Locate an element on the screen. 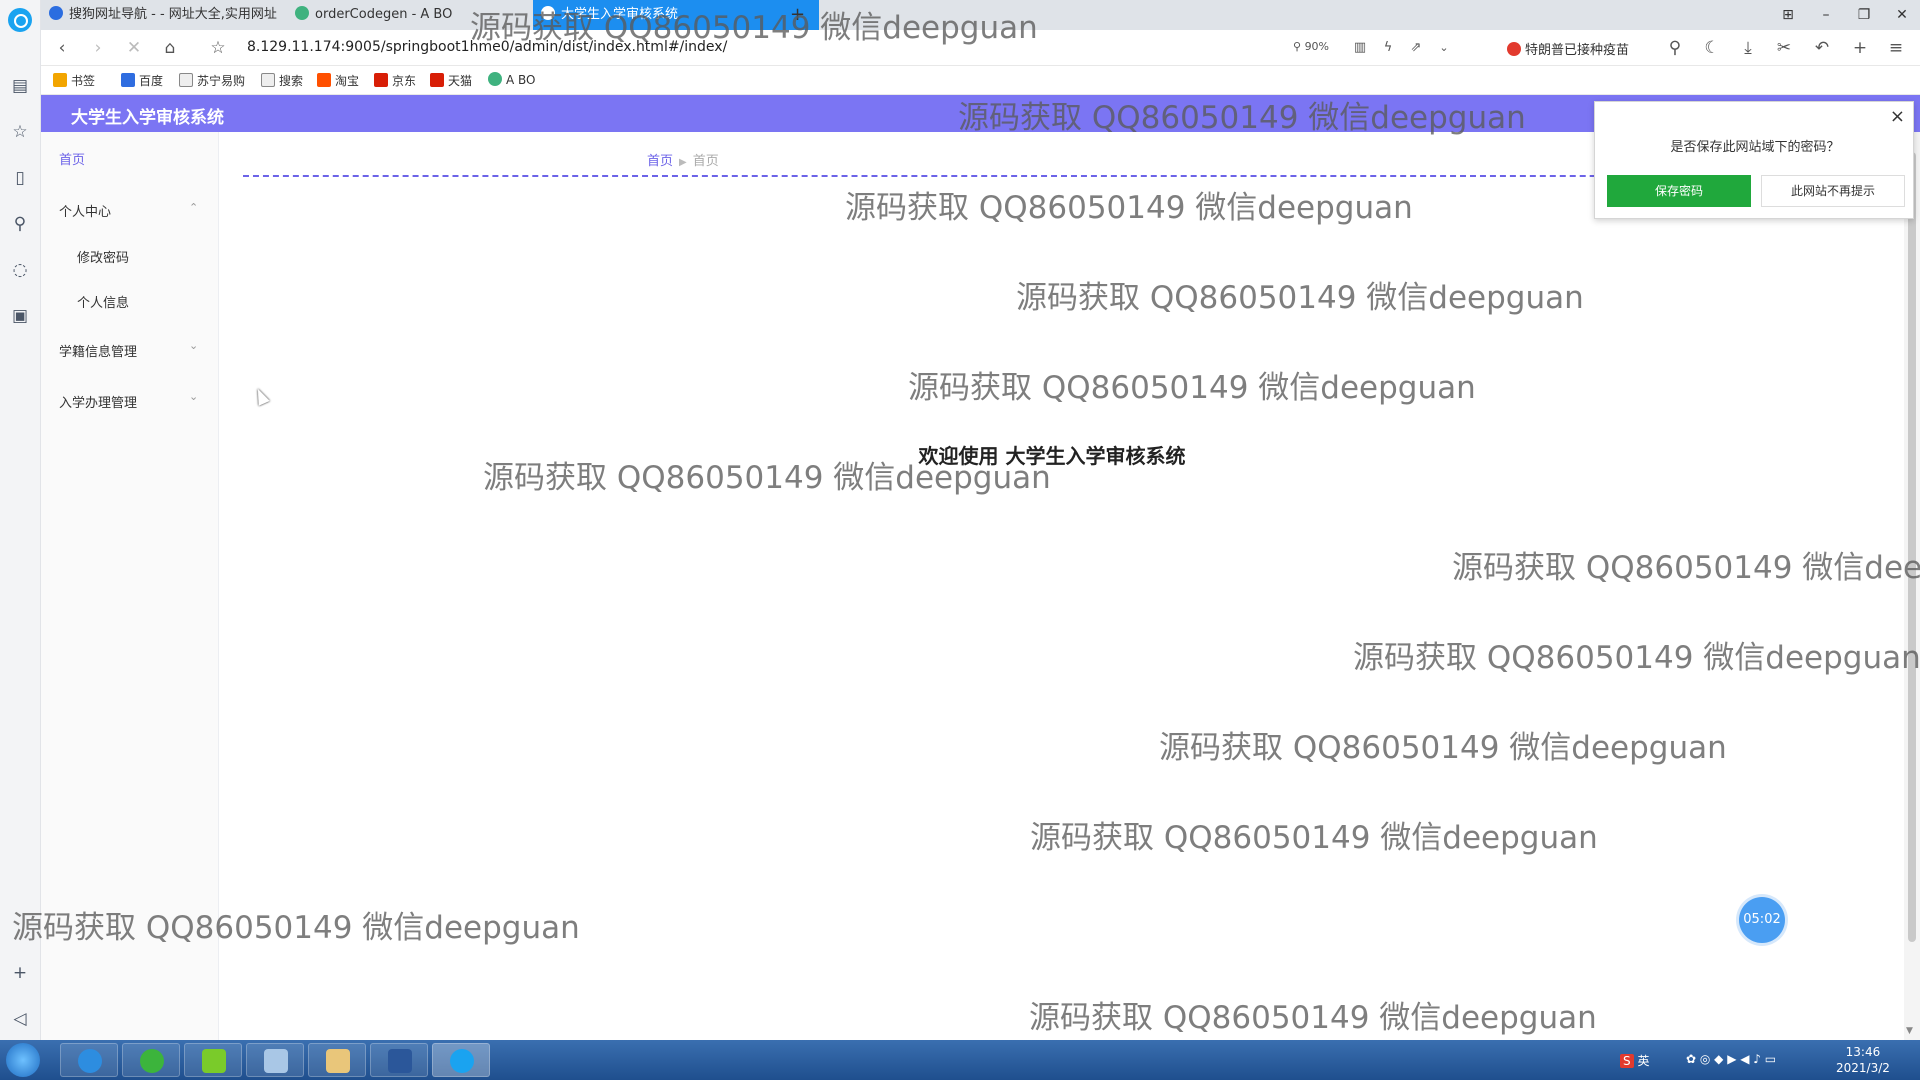  never-prompt-button: 此网站不再提示 is located at coordinates (1833, 191).